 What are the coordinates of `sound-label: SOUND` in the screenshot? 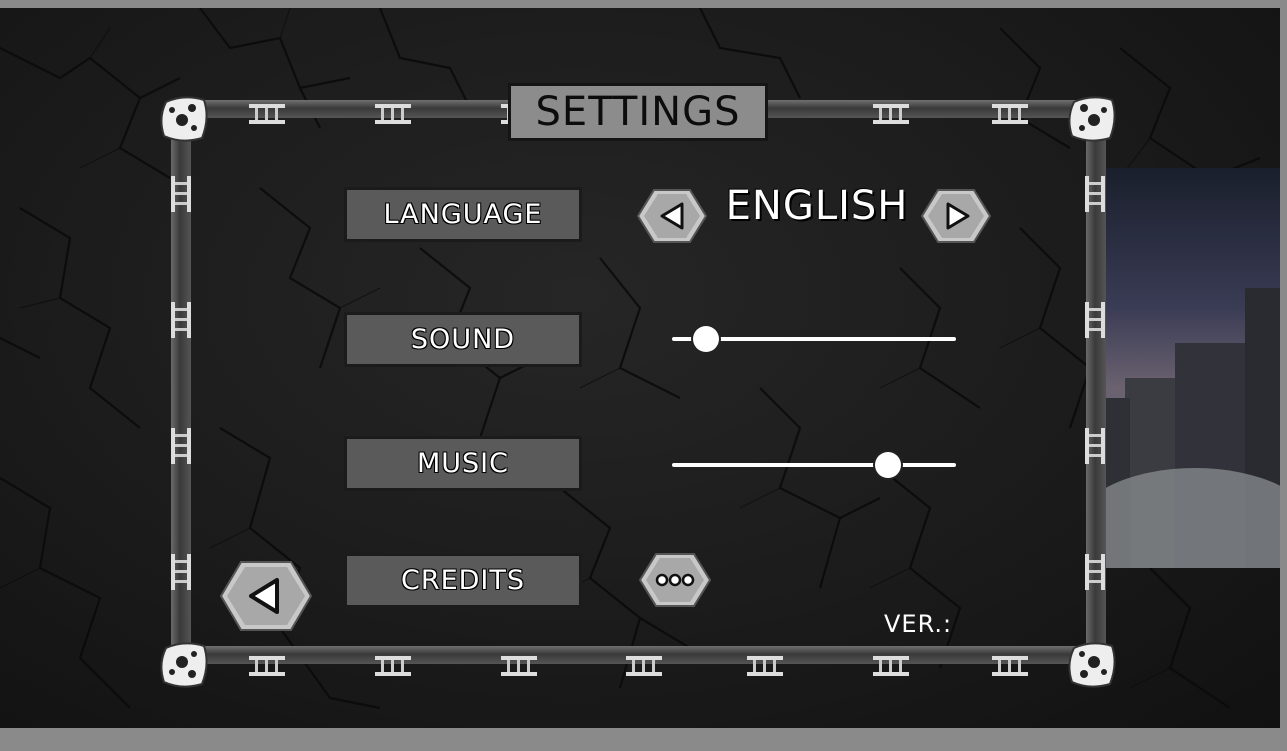 It's located at (463, 339).